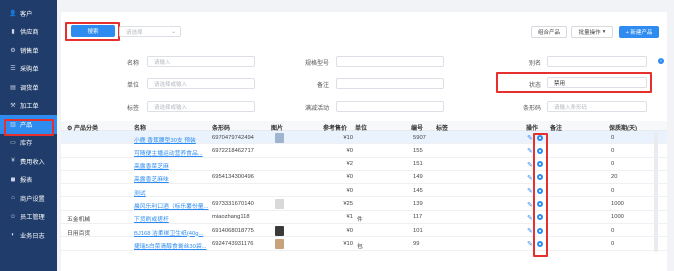  Describe the element at coordinates (617, 217) in the screenshot. I see `cell-shelf: 1000` at that location.